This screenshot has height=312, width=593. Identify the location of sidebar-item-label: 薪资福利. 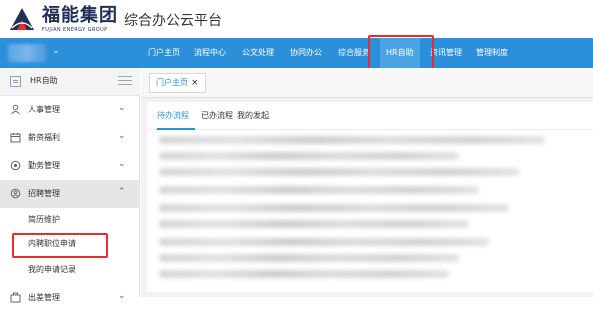
(44, 137).